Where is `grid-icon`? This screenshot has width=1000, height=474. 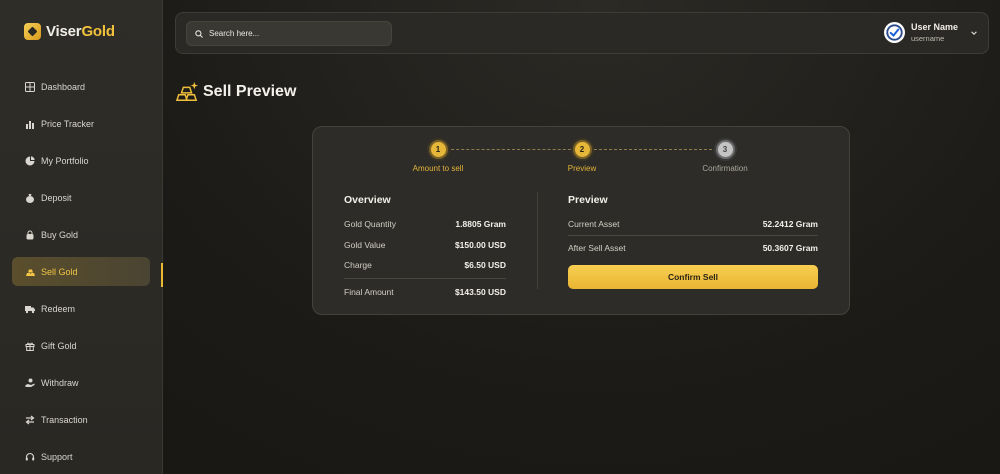 grid-icon is located at coordinates (30, 86).